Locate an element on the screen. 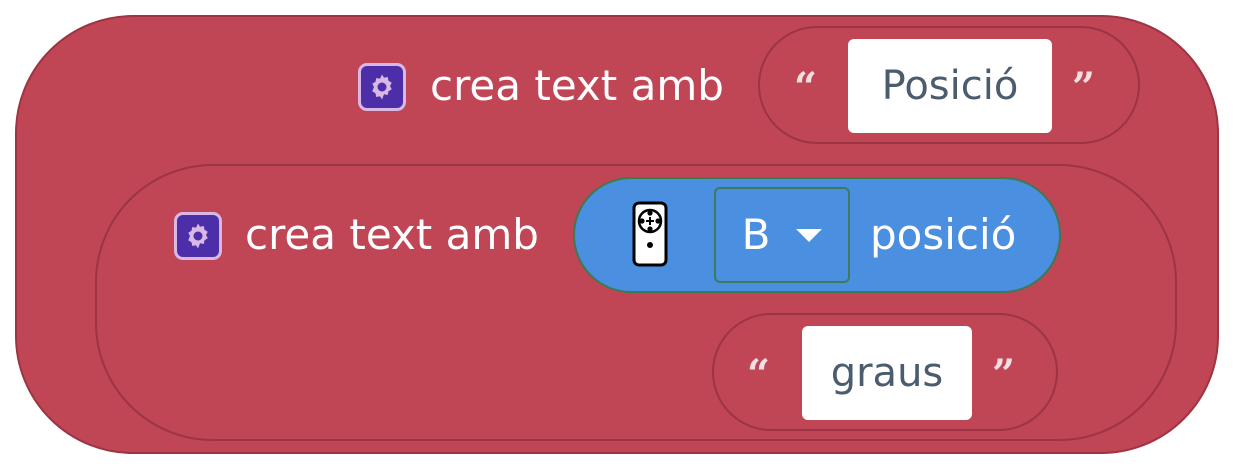 The image size is (1234, 472). block-label-inner: crea text amb is located at coordinates (392, 234).